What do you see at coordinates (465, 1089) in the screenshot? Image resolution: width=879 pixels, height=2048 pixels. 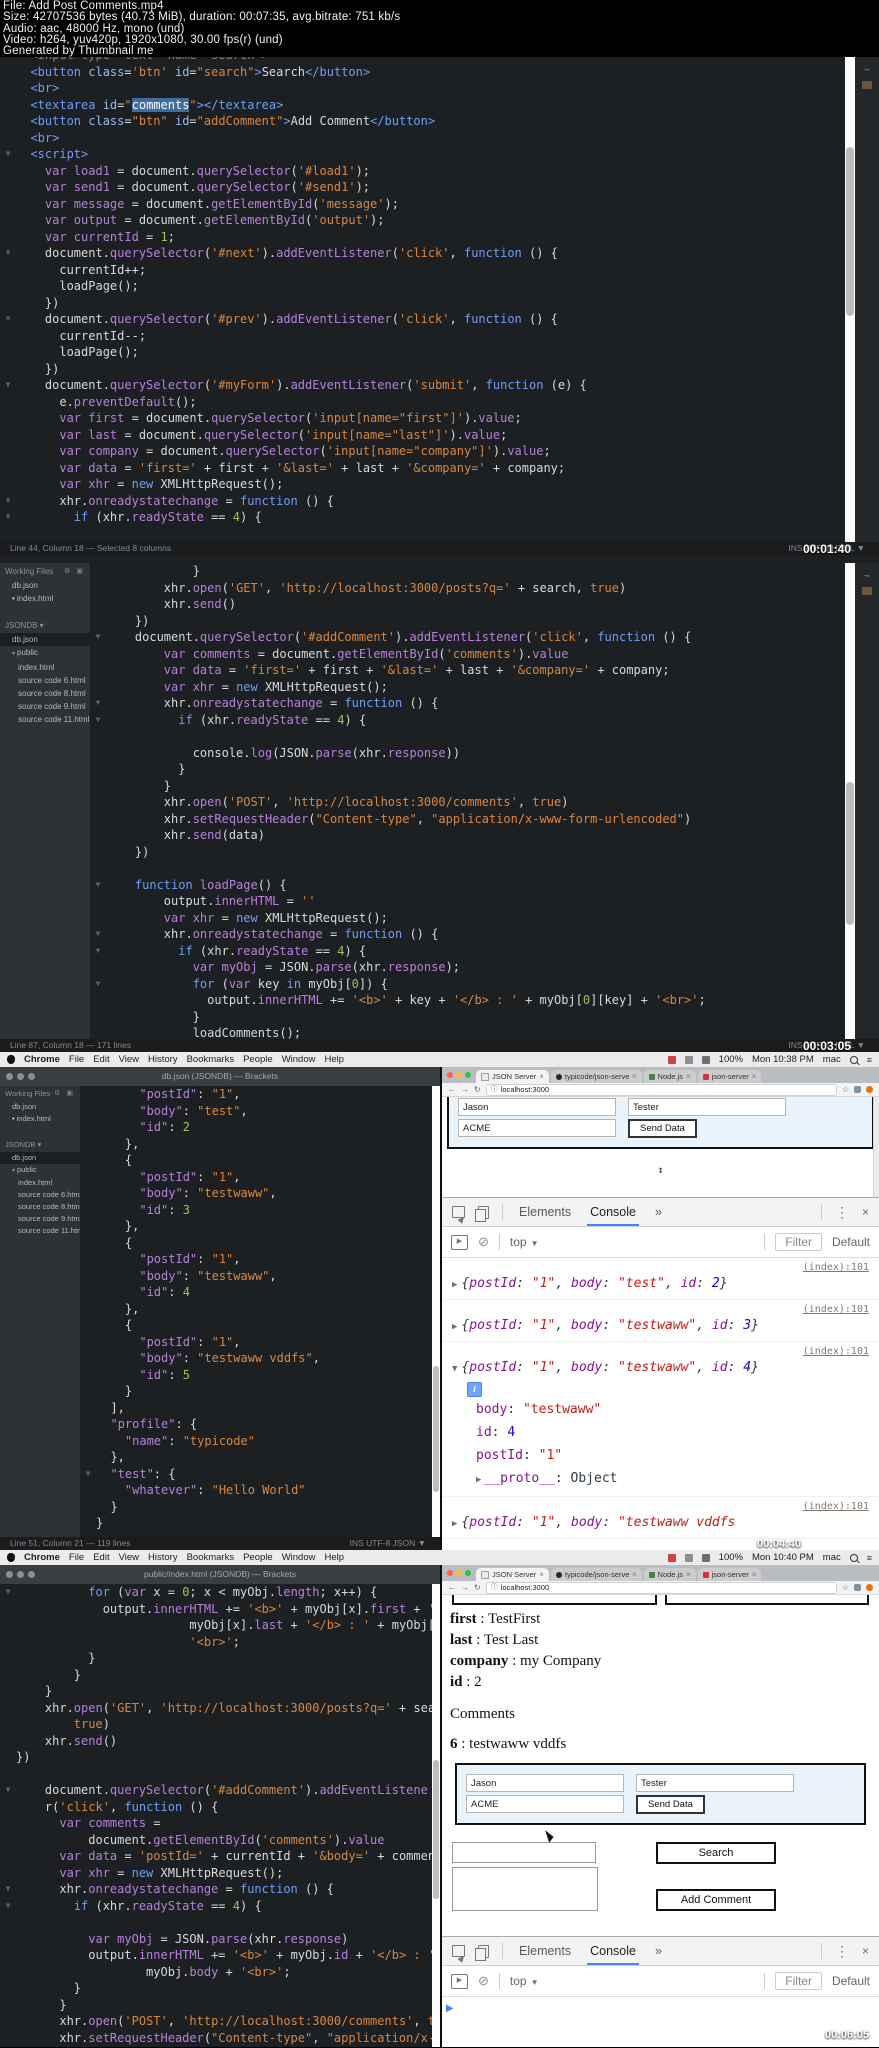 I see `forward-icon: →` at bounding box center [465, 1089].